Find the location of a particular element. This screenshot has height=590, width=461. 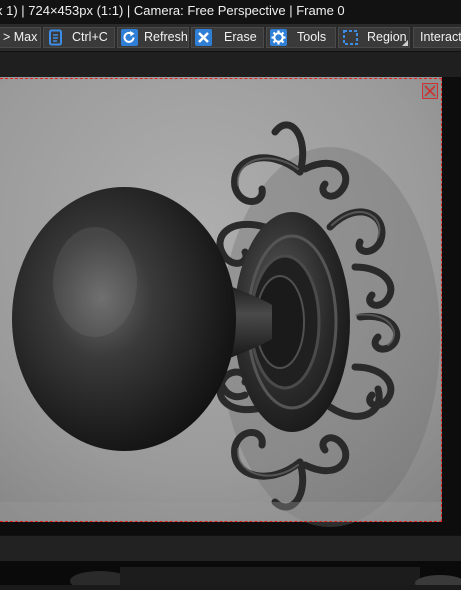

refresh-button-label: Refresh is located at coordinates (166, 37).